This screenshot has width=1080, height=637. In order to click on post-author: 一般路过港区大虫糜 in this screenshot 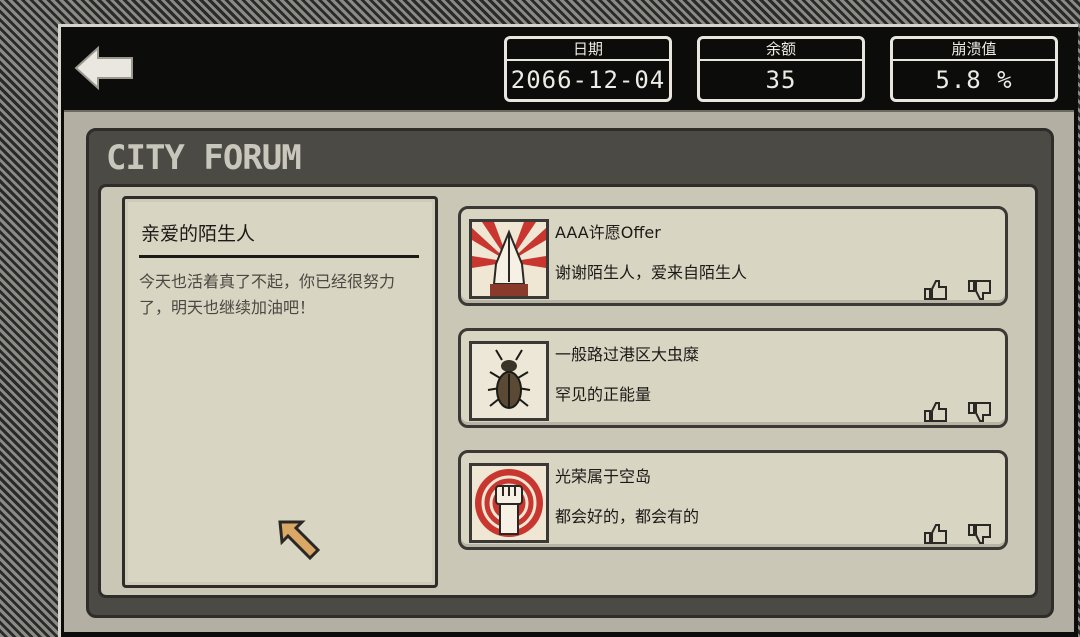, I will do `click(627, 354)`.